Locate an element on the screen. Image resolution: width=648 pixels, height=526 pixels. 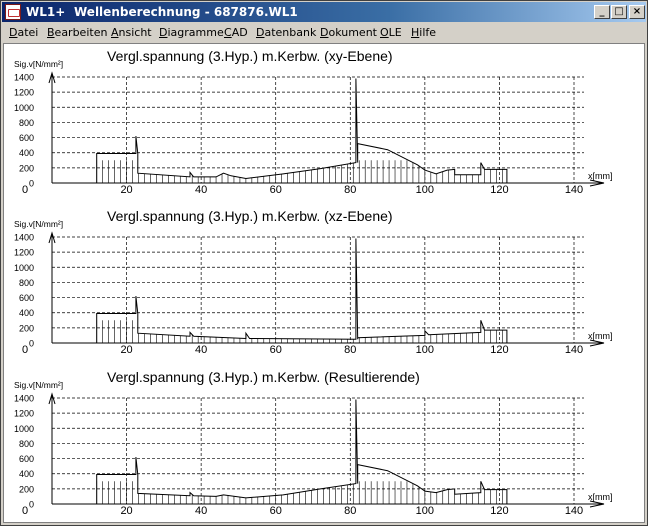
menu-datei: Datei is located at coordinates (23, 32).